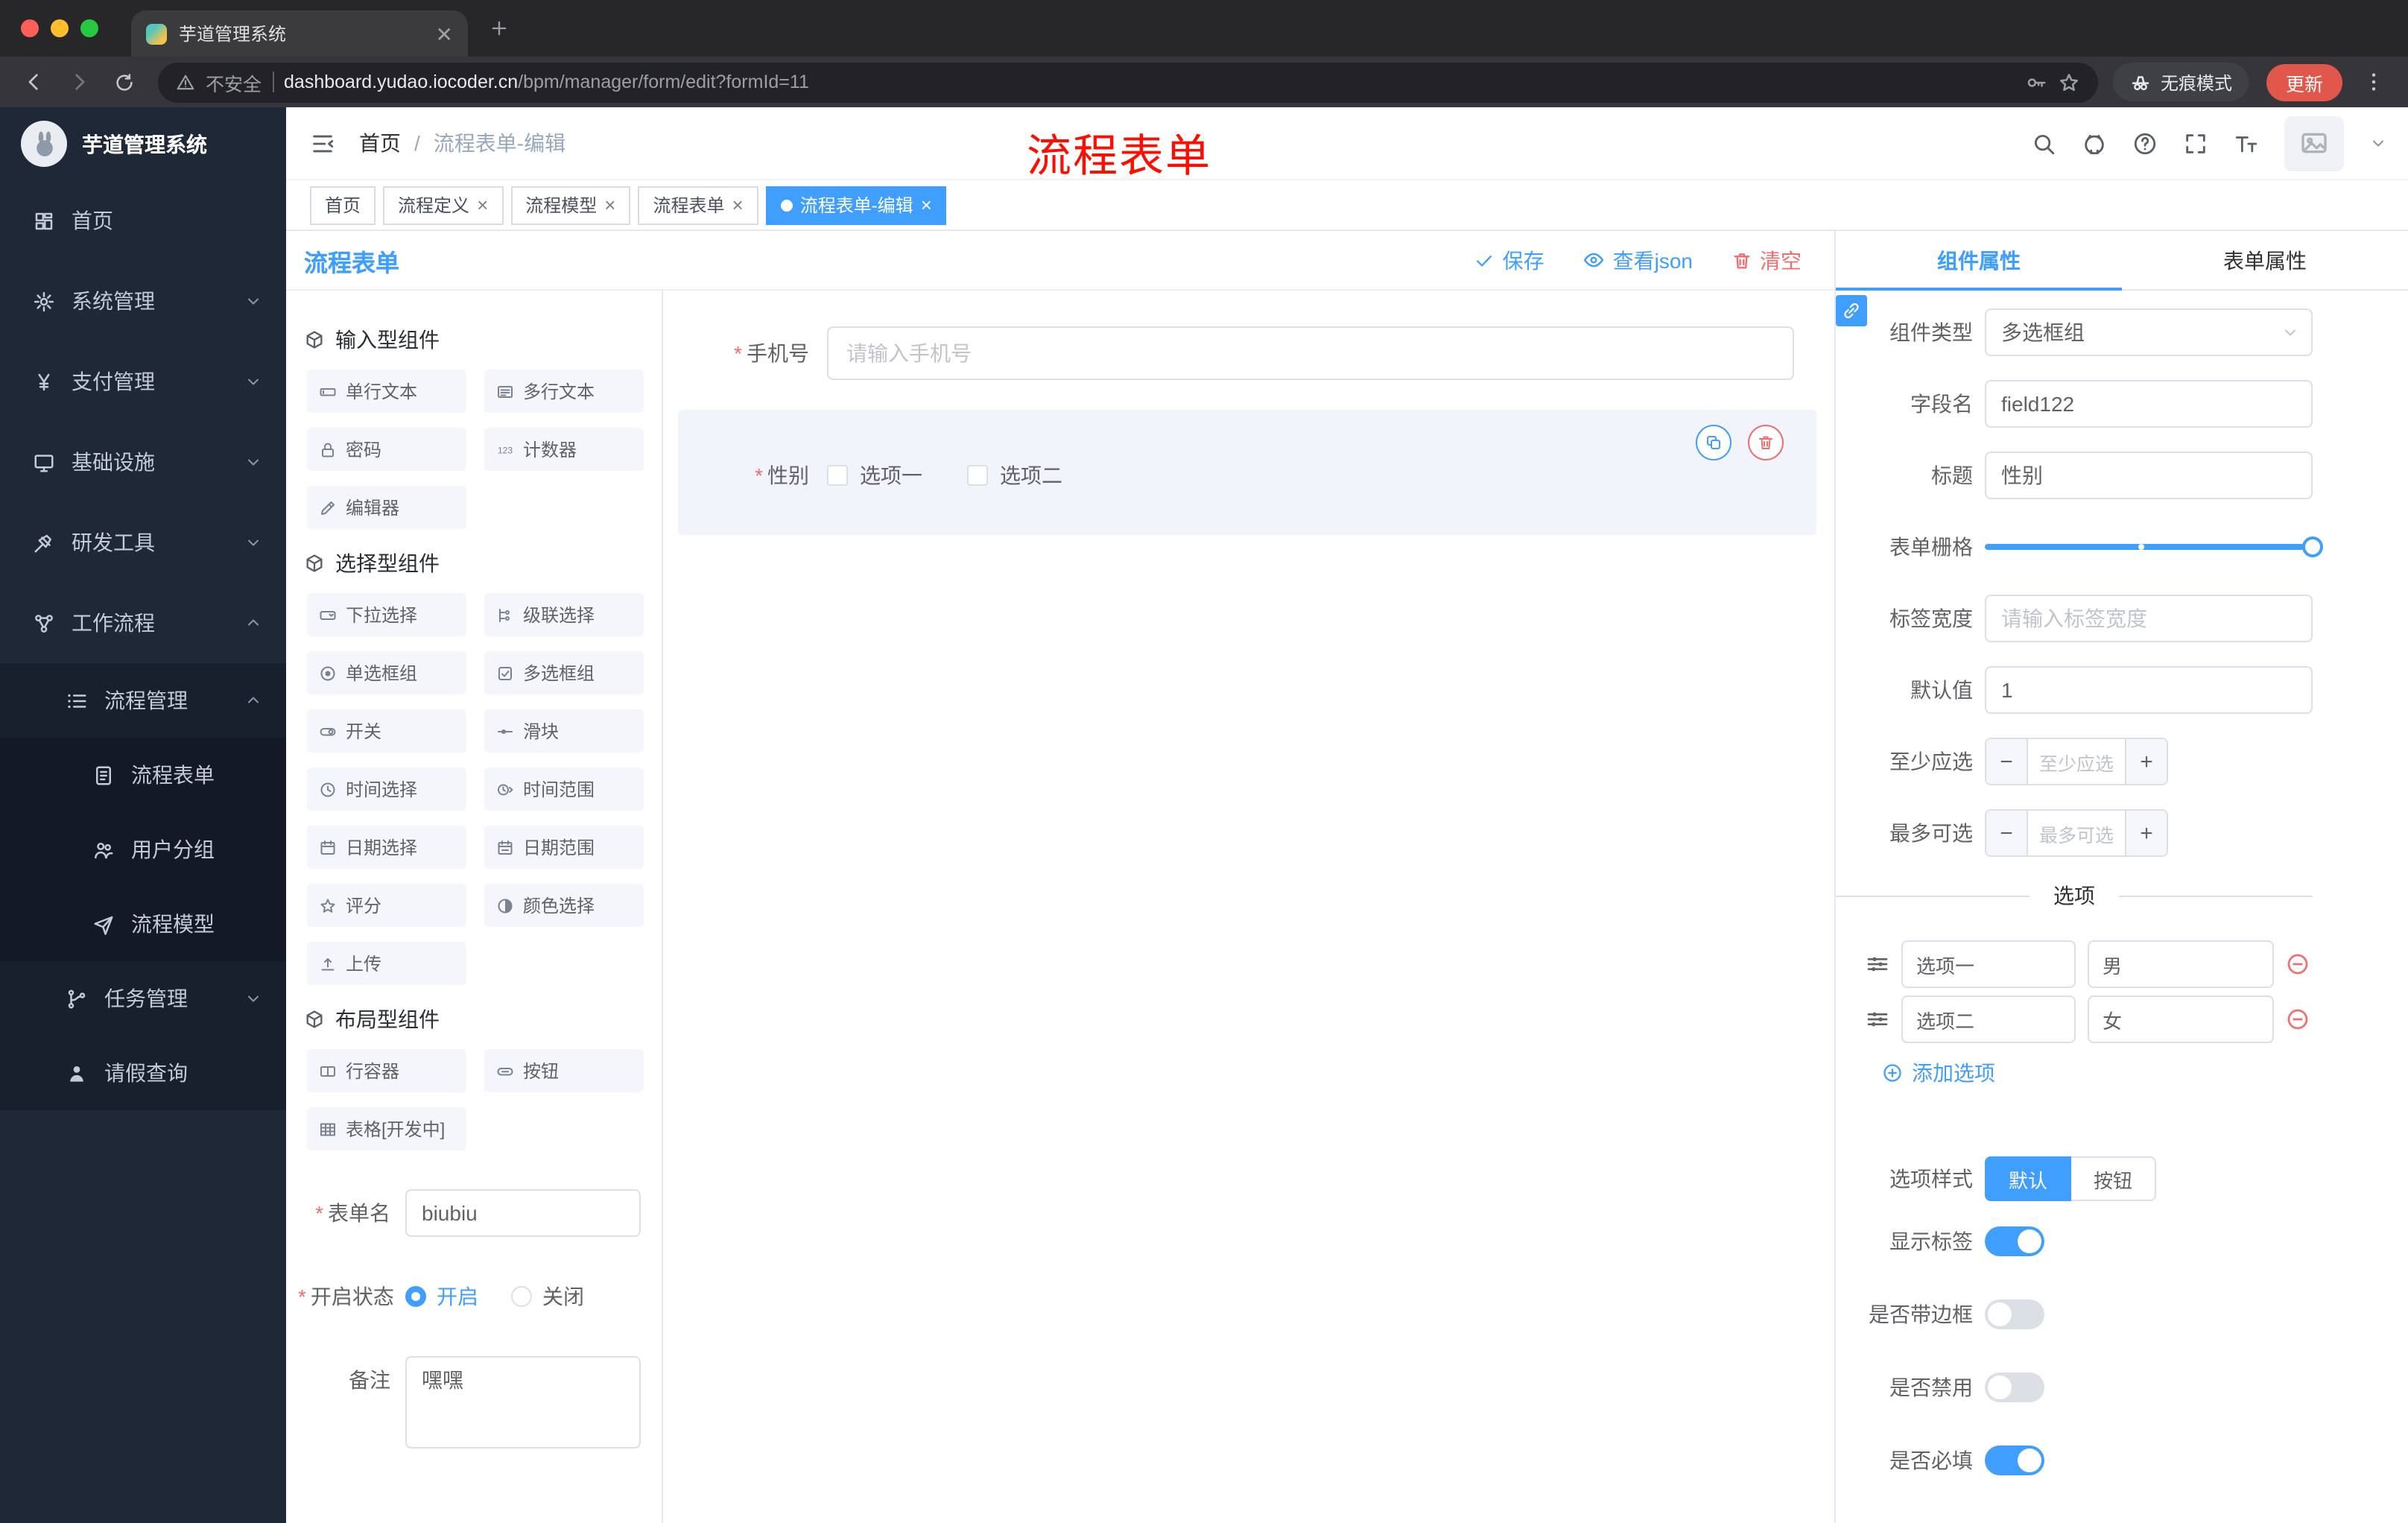 This screenshot has width=2408, height=1523. Describe the element at coordinates (380, 143) in the screenshot. I see `breadcrumb-home: 首页` at that location.